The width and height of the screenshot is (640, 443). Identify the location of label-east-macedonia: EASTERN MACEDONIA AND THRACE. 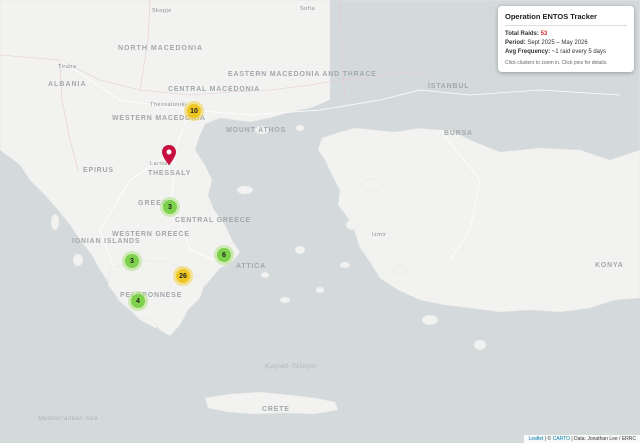
(302, 74).